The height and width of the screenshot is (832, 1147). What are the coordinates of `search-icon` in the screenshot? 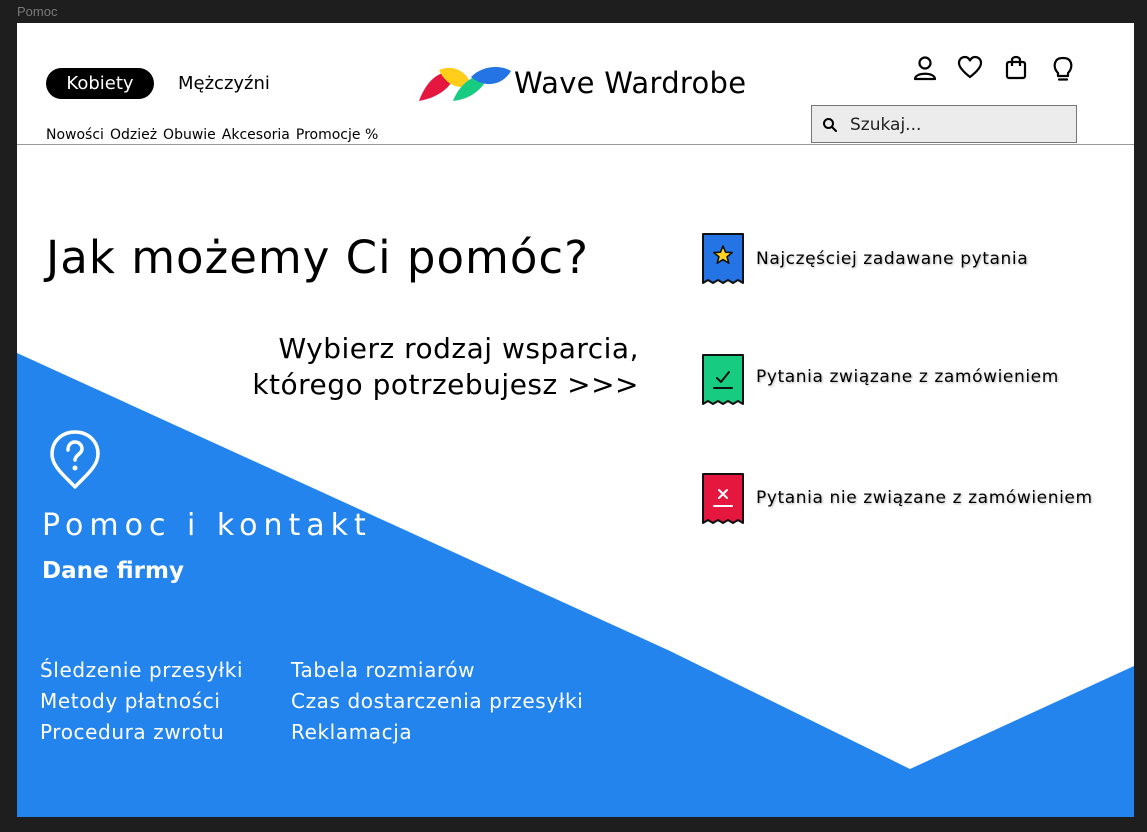 It's located at (830, 125).